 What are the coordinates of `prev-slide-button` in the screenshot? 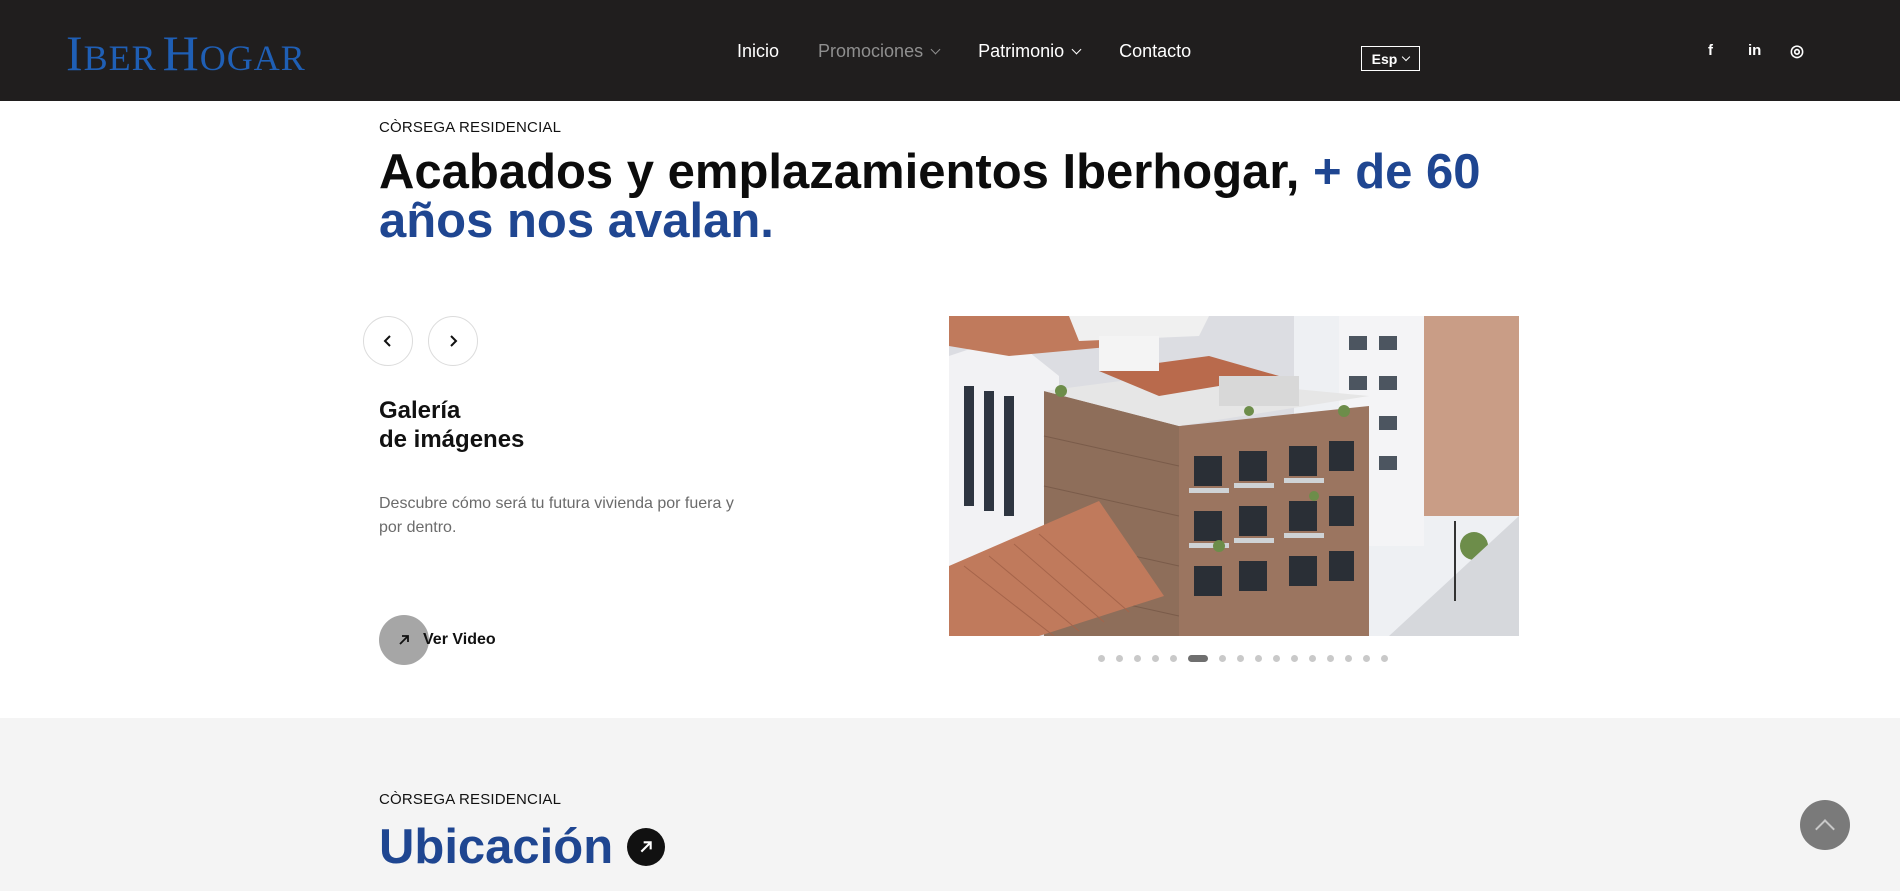 It's located at (388, 341).